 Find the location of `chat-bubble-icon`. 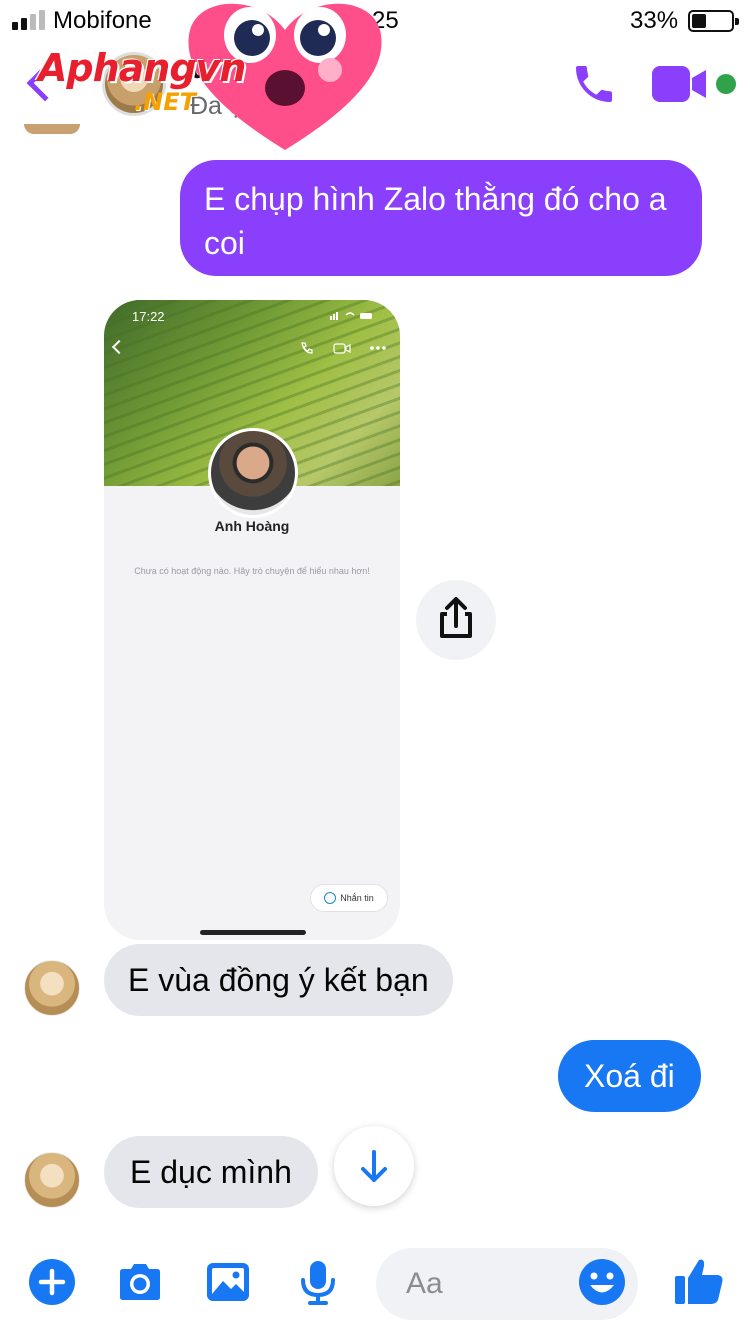

chat-bubble-icon is located at coordinates (330, 898).